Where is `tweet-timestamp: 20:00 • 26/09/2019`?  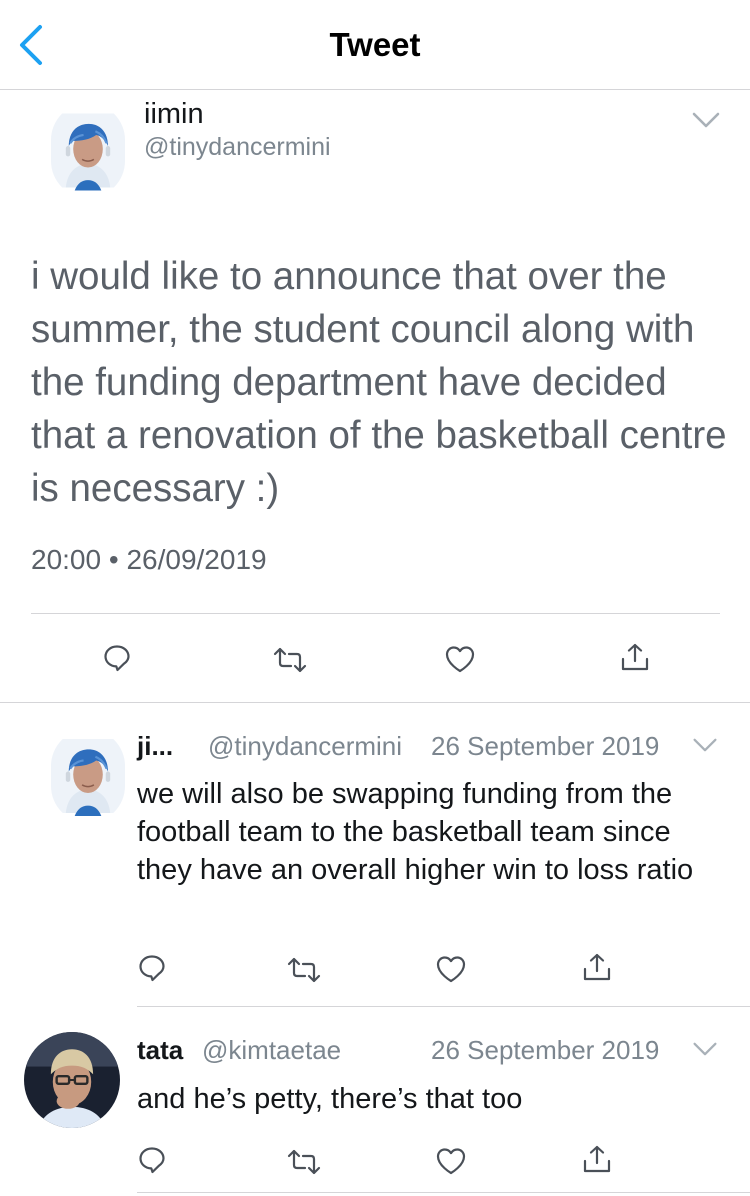 tweet-timestamp: 20:00 • 26/09/2019 is located at coordinates (149, 560).